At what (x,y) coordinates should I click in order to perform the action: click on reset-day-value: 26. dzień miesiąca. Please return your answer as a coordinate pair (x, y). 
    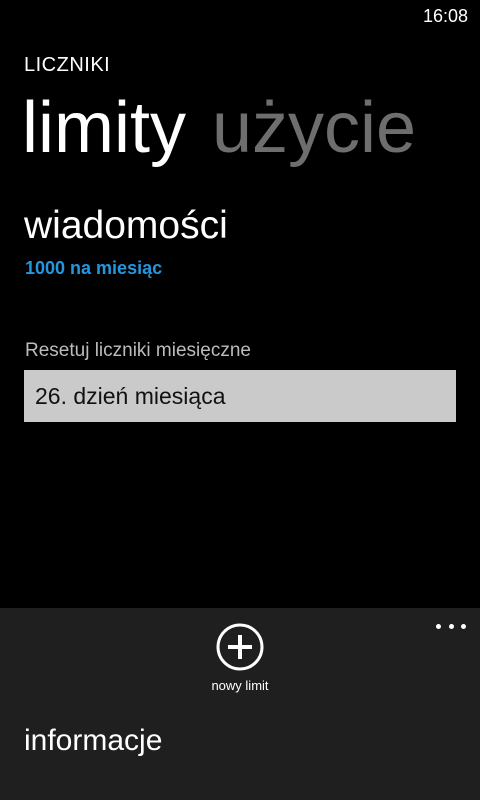
    Looking at the image, I should click on (130, 396).